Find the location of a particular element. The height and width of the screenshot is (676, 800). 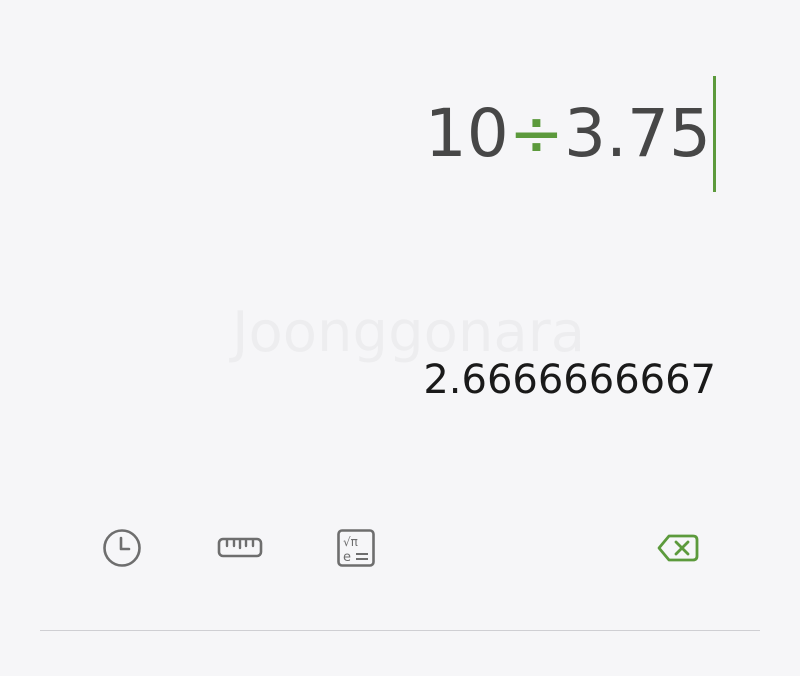

backspace-icon is located at coordinates (678, 548).